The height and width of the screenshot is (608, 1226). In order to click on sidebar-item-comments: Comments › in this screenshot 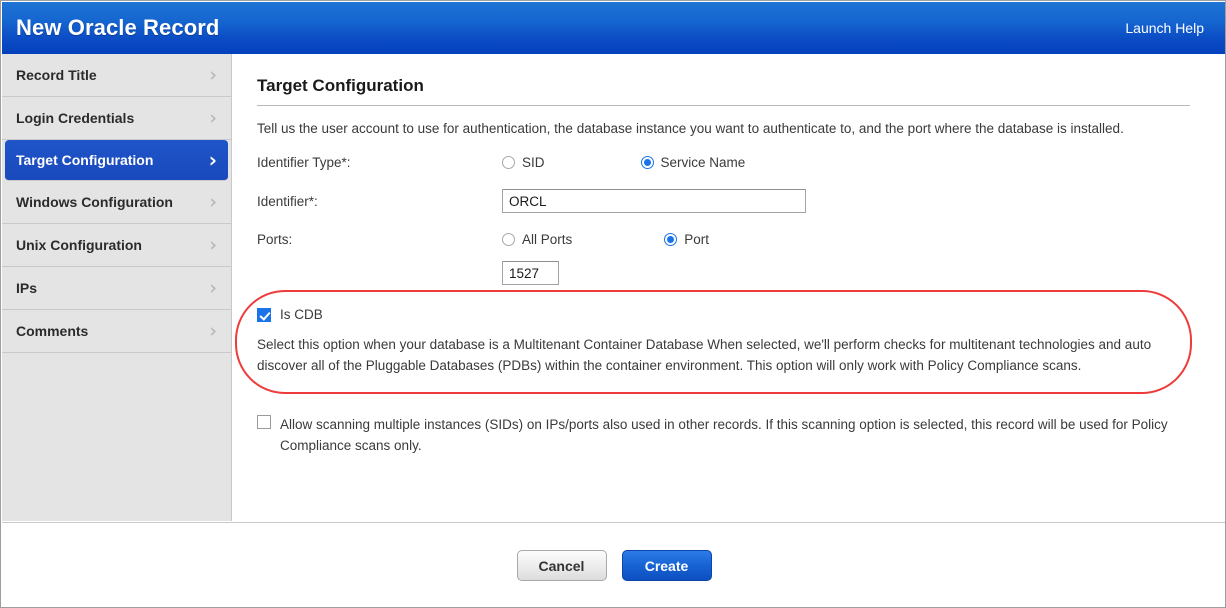, I will do `click(116, 331)`.